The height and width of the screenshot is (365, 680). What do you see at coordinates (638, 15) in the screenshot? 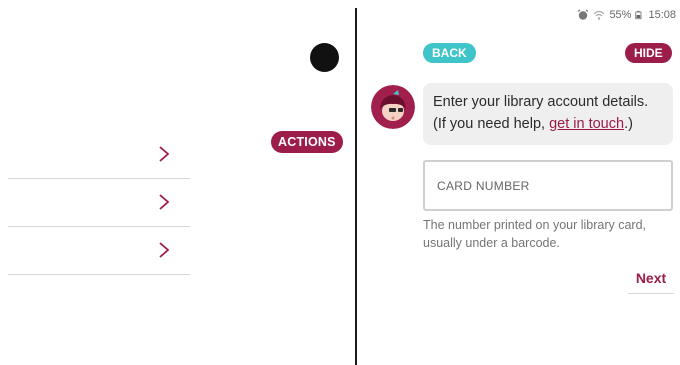
I see `battery-icon` at bounding box center [638, 15].